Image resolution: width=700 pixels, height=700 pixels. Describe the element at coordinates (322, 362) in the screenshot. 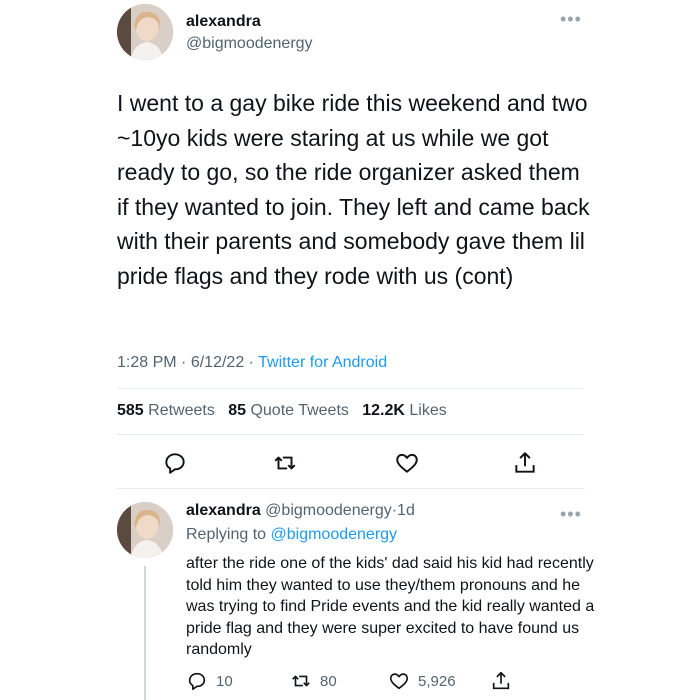

I see `tweet-source-link: Twitter for Android` at that location.